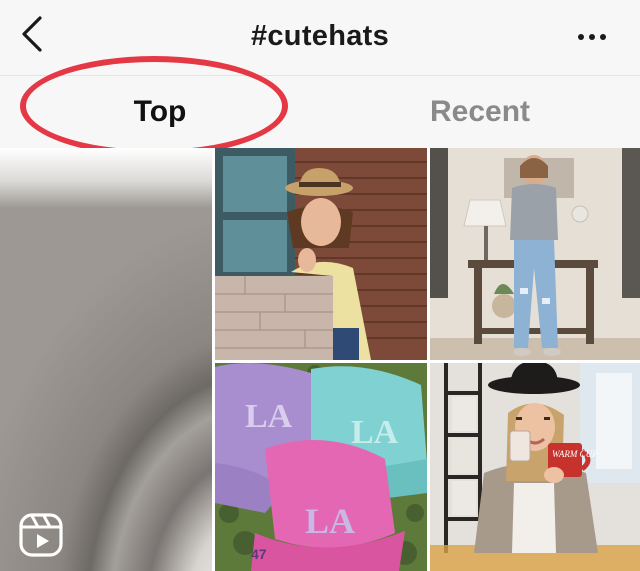 This screenshot has height=571, width=640. I want to click on grid-post: WARM CUP, so click(535, 467).